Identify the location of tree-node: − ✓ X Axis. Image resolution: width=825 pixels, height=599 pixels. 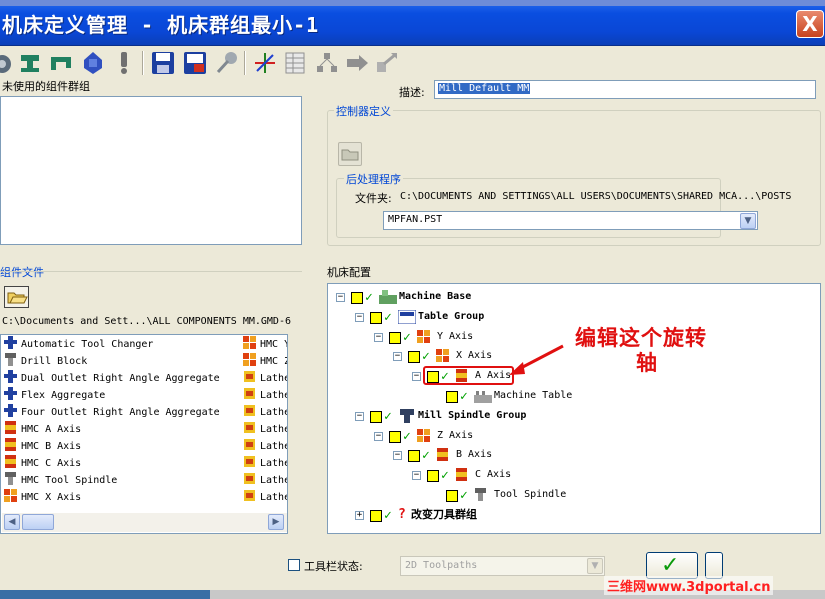
(568, 356).